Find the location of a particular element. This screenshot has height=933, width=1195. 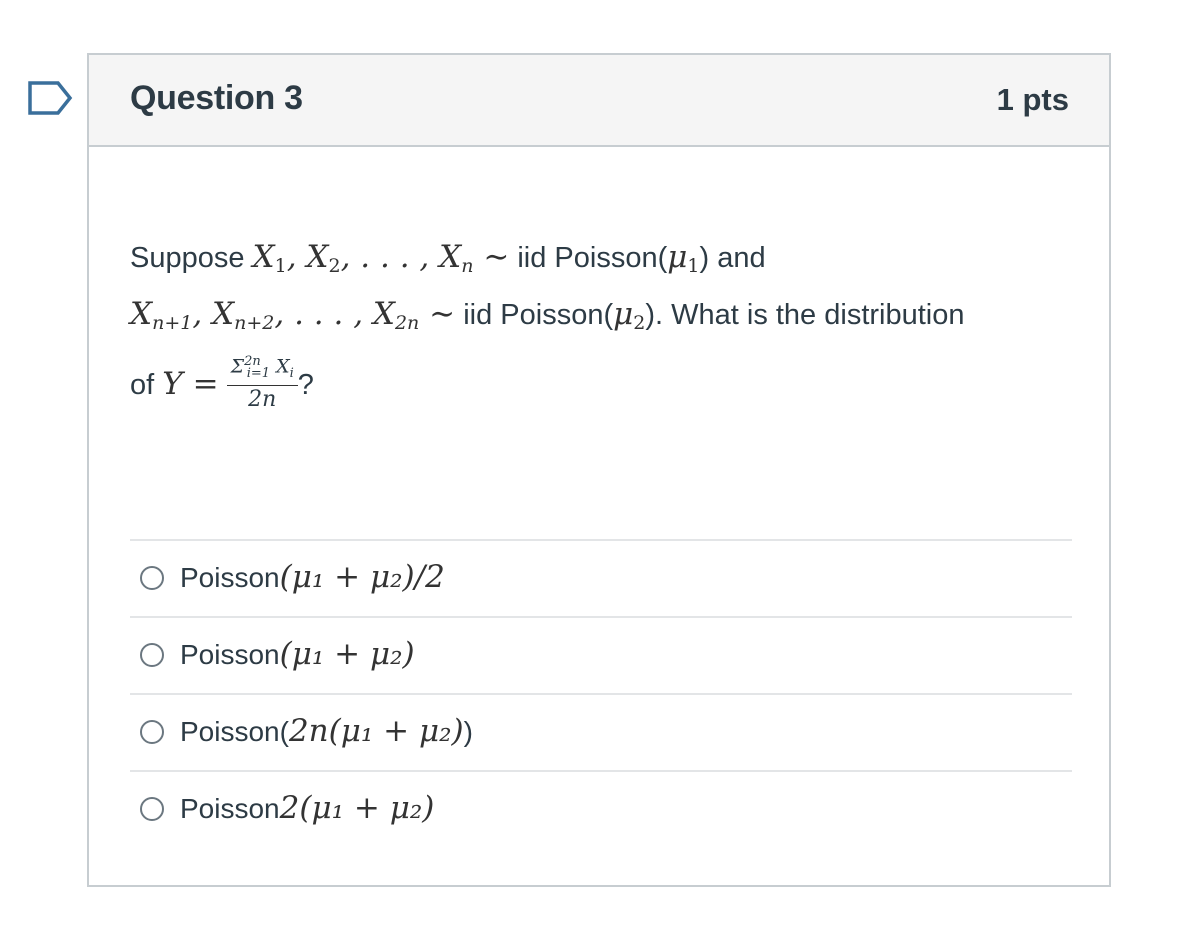

prompt-line-3: of Y = Σ2ni=1 Xi 2n ? is located at coordinates (605, 386).